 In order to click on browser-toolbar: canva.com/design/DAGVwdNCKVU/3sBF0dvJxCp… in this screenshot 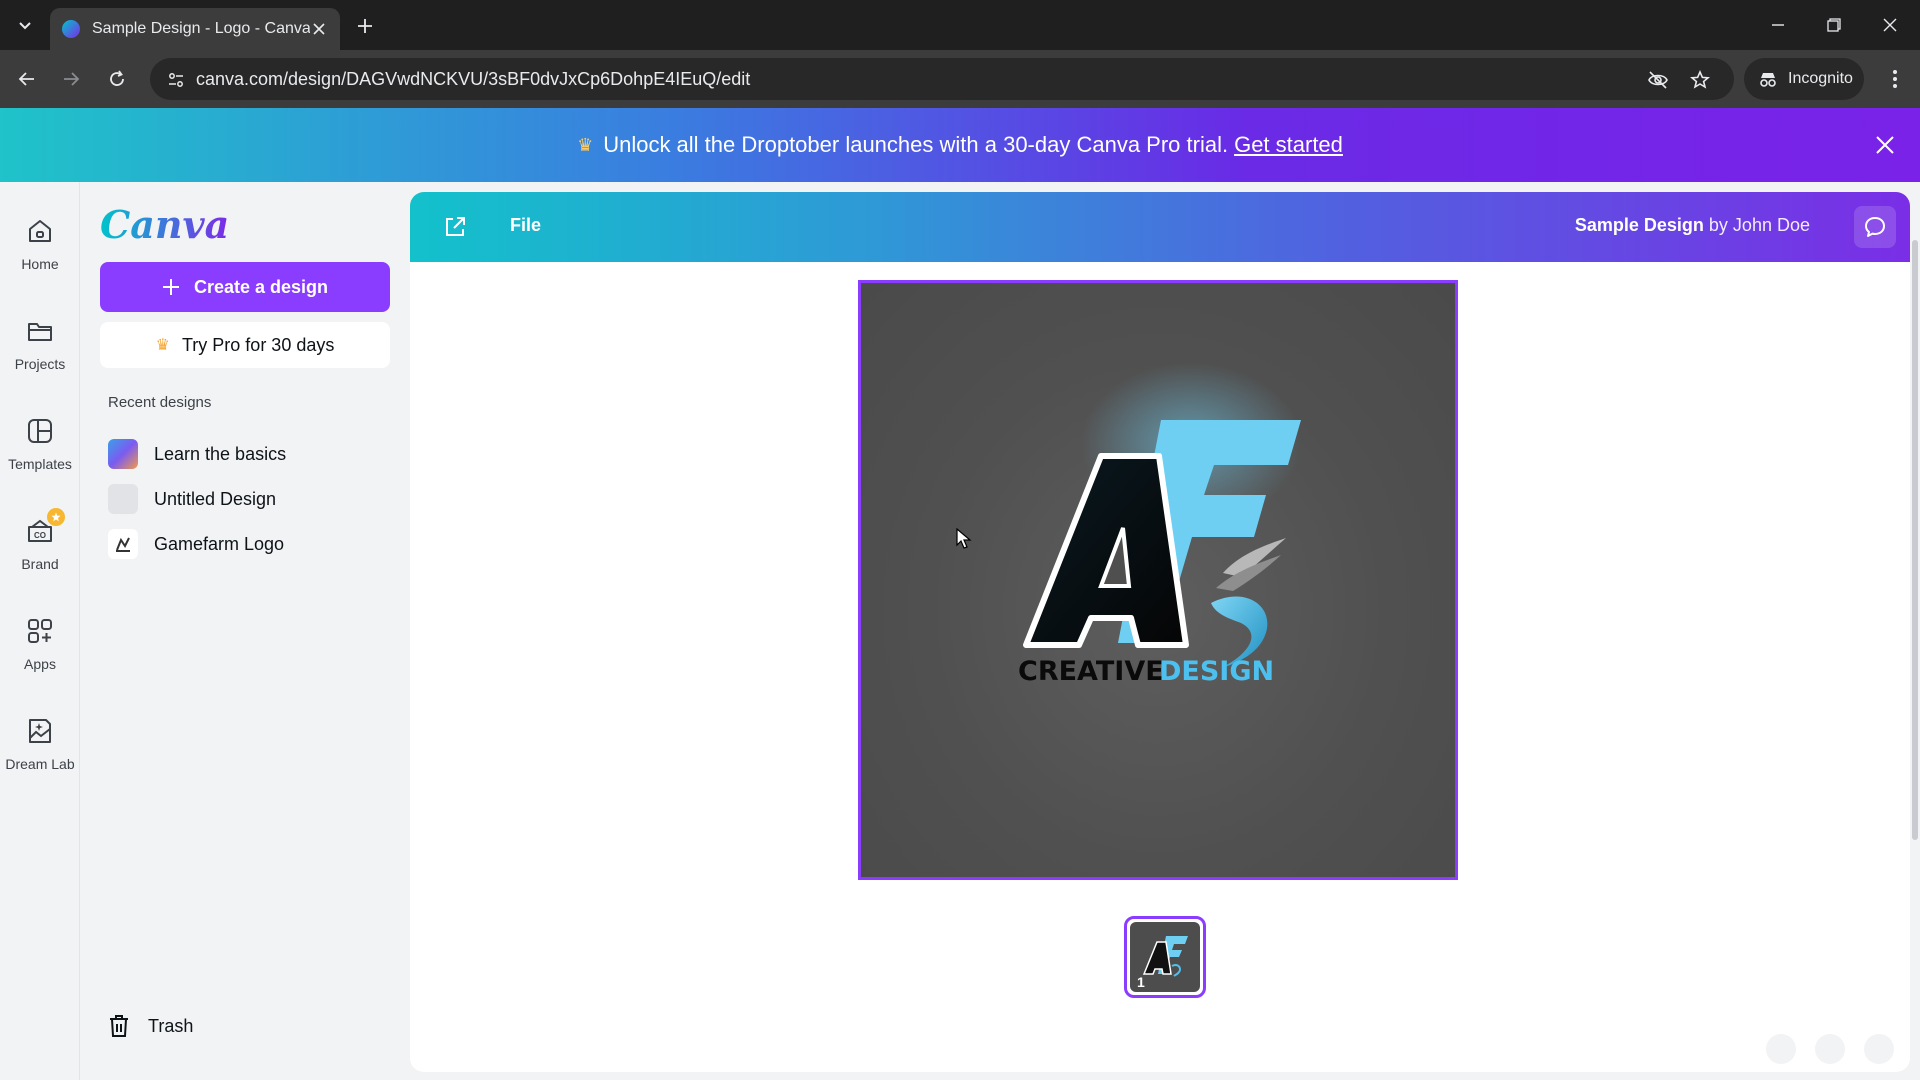, I will do `click(960, 79)`.